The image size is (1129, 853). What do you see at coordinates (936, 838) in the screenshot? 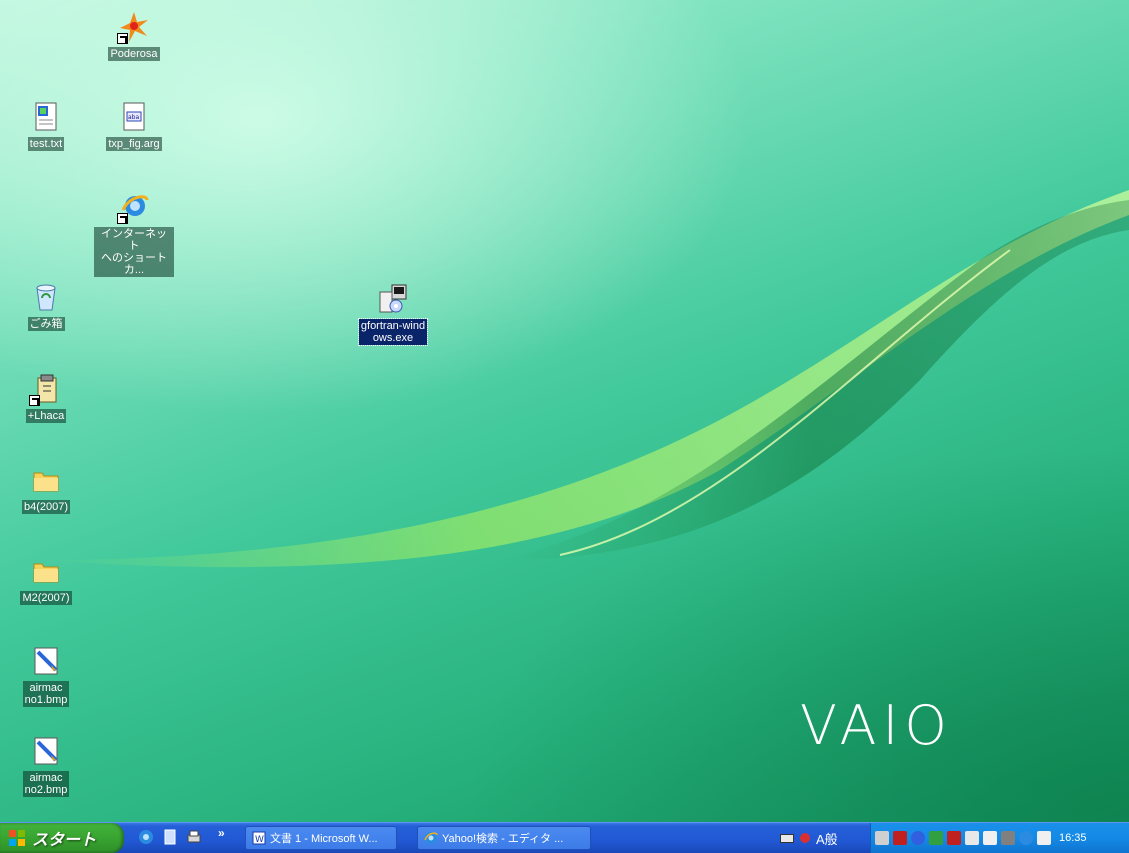
I see `device-icon` at bounding box center [936, 838].